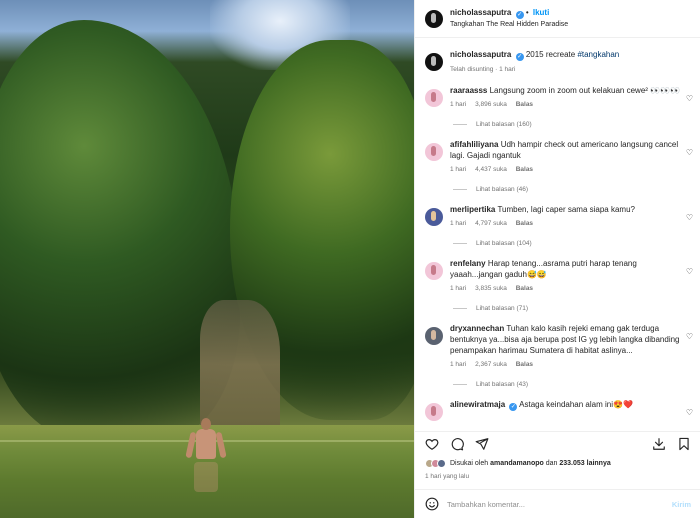 Image resolution: width=700 pixels, height=518 pixels. What do you see at coordinates (491, 364) in the screenshot?
I see `comment-likes: 2,367 suka` at bounding box center [491, 364].